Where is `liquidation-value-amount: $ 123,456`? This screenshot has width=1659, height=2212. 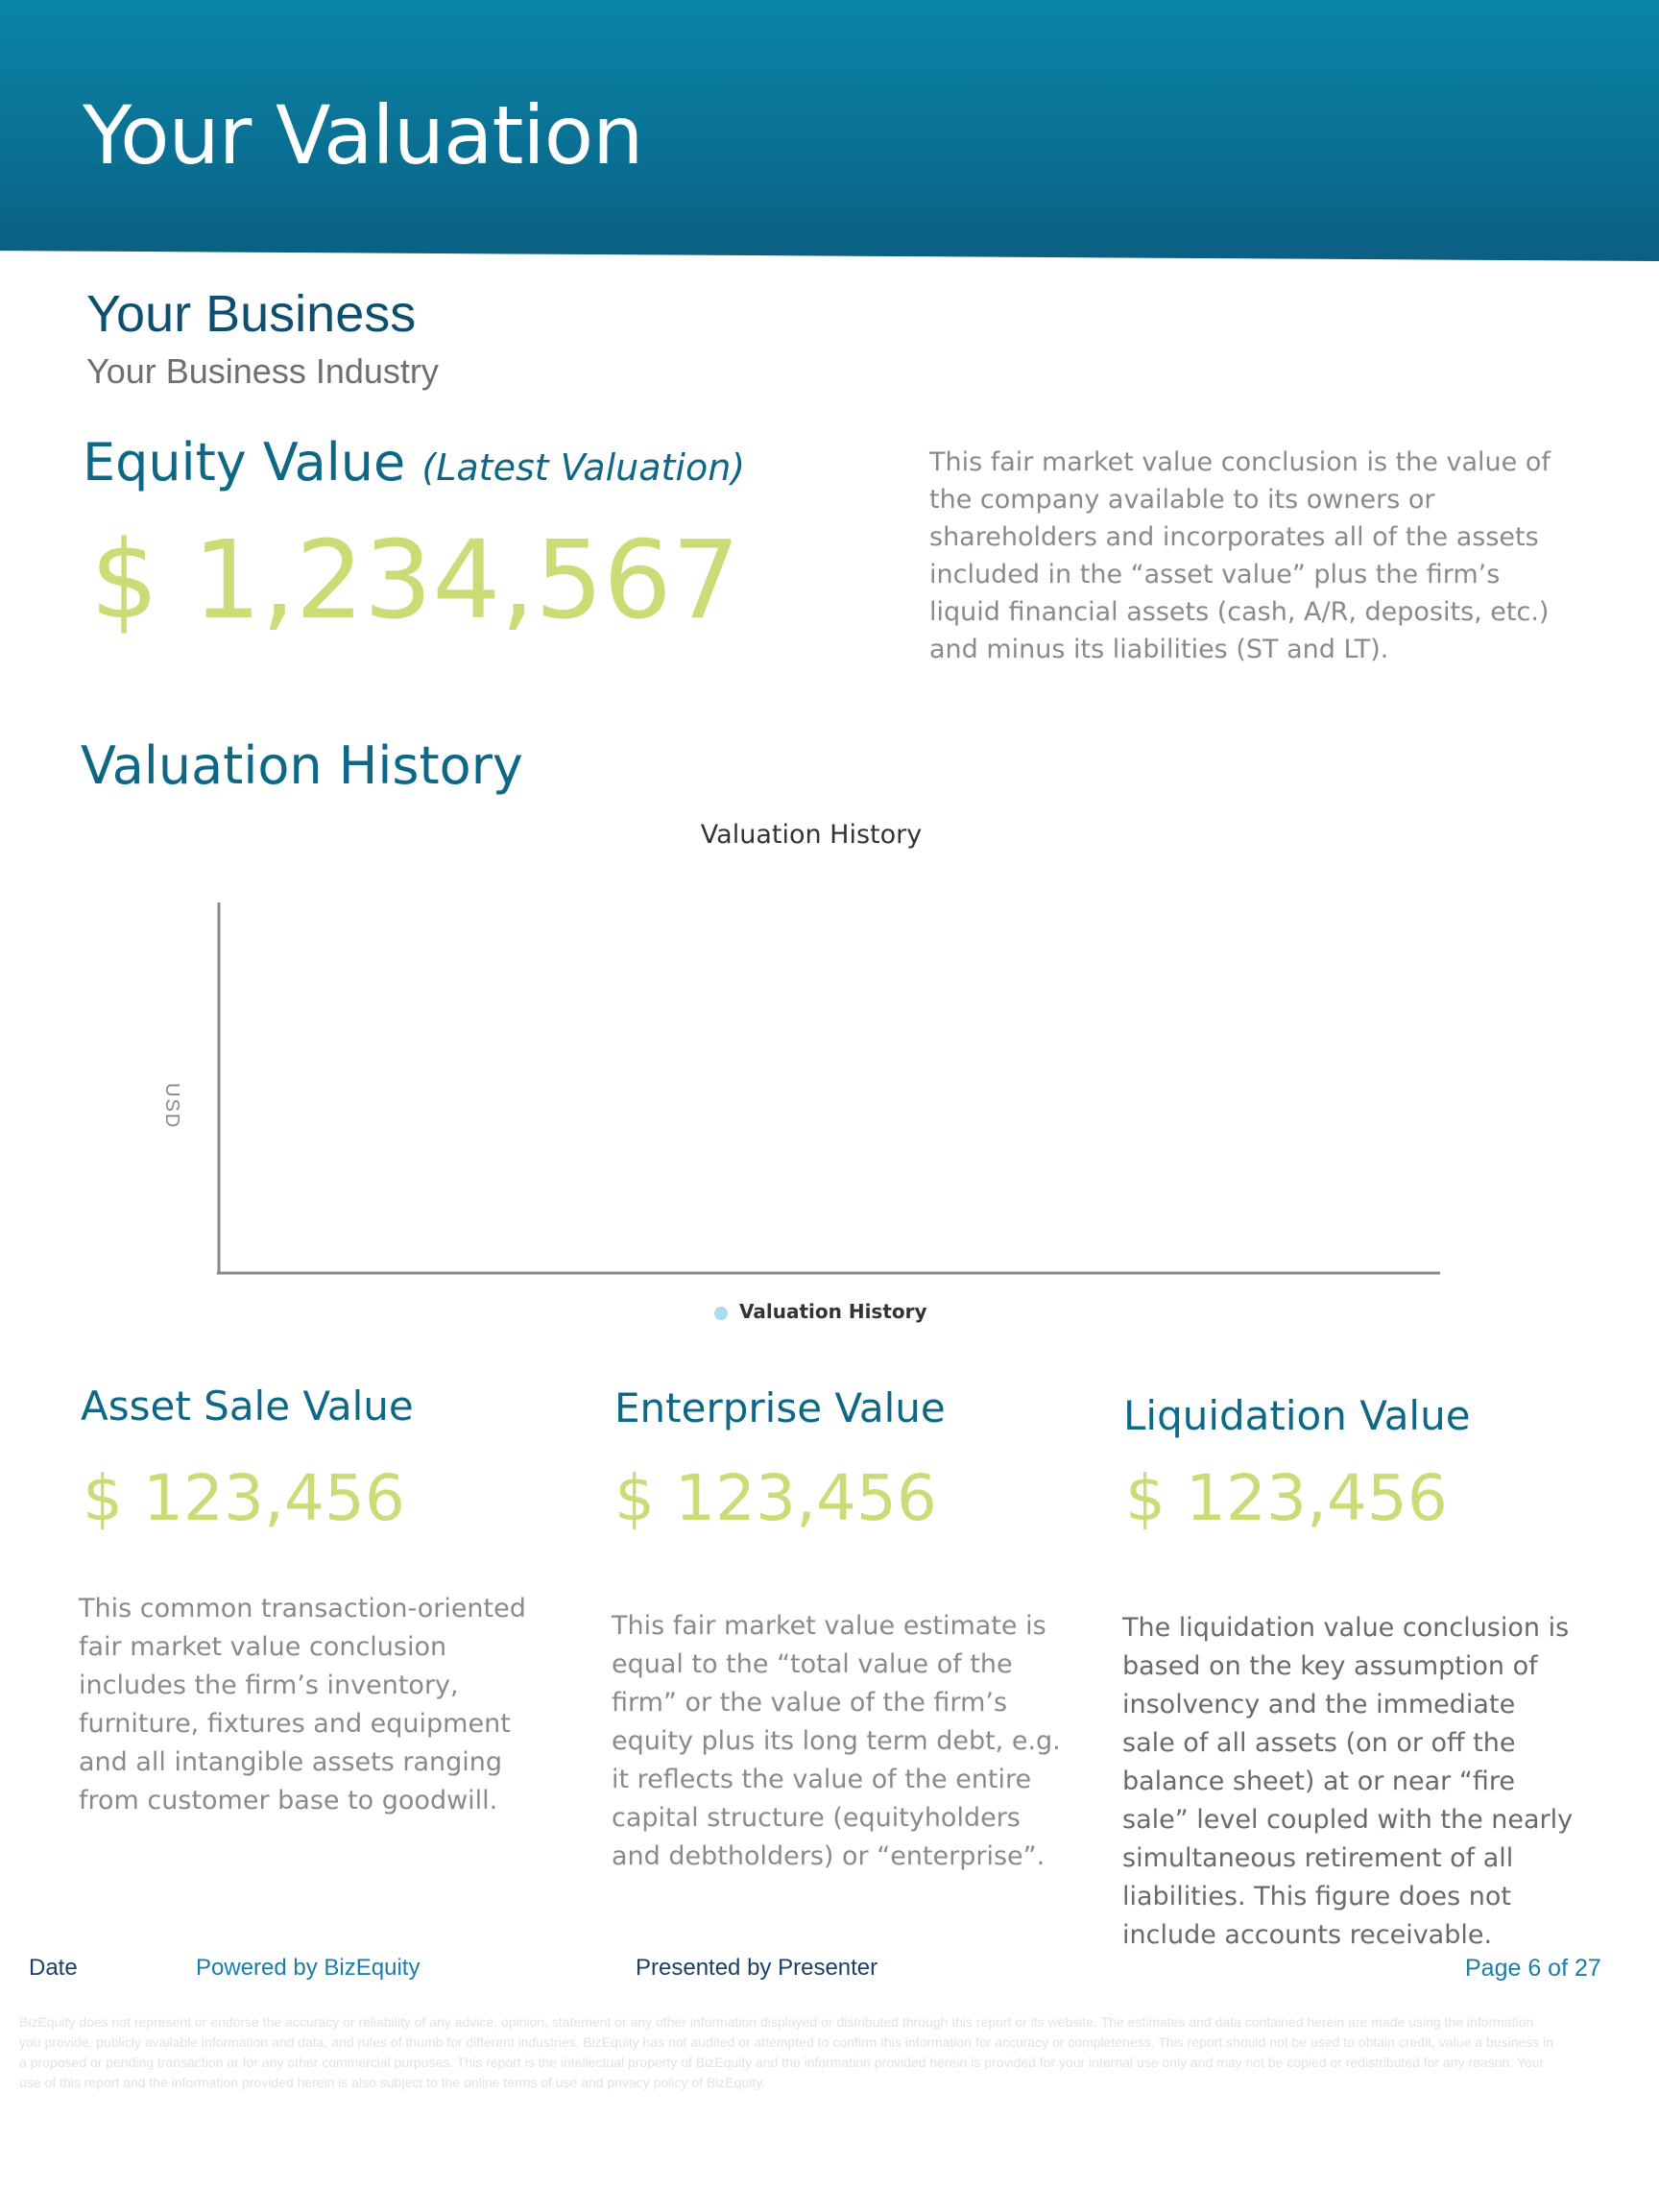 liquidation-value-amount: $ 123,456 is located at coordinates (1286, 1498).